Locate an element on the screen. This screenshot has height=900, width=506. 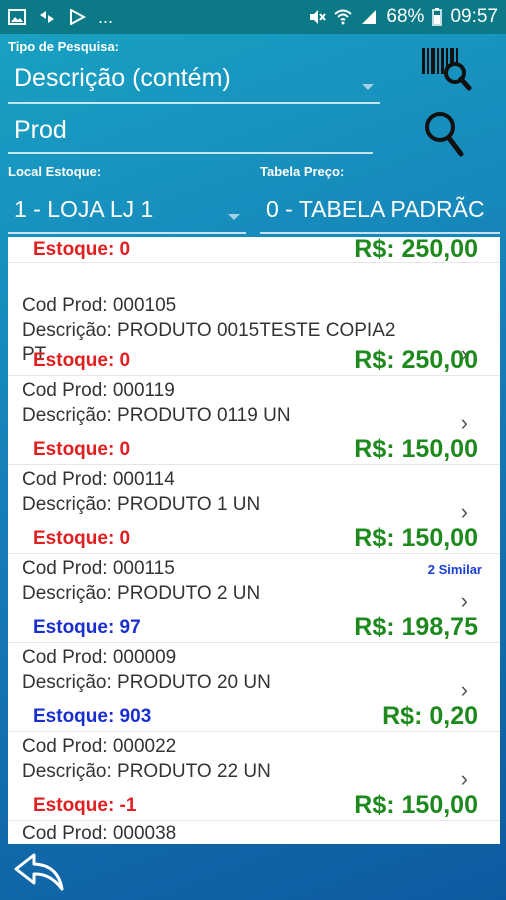
product-code: Cod Prod: 000022 is located at coordinates (99, 746).